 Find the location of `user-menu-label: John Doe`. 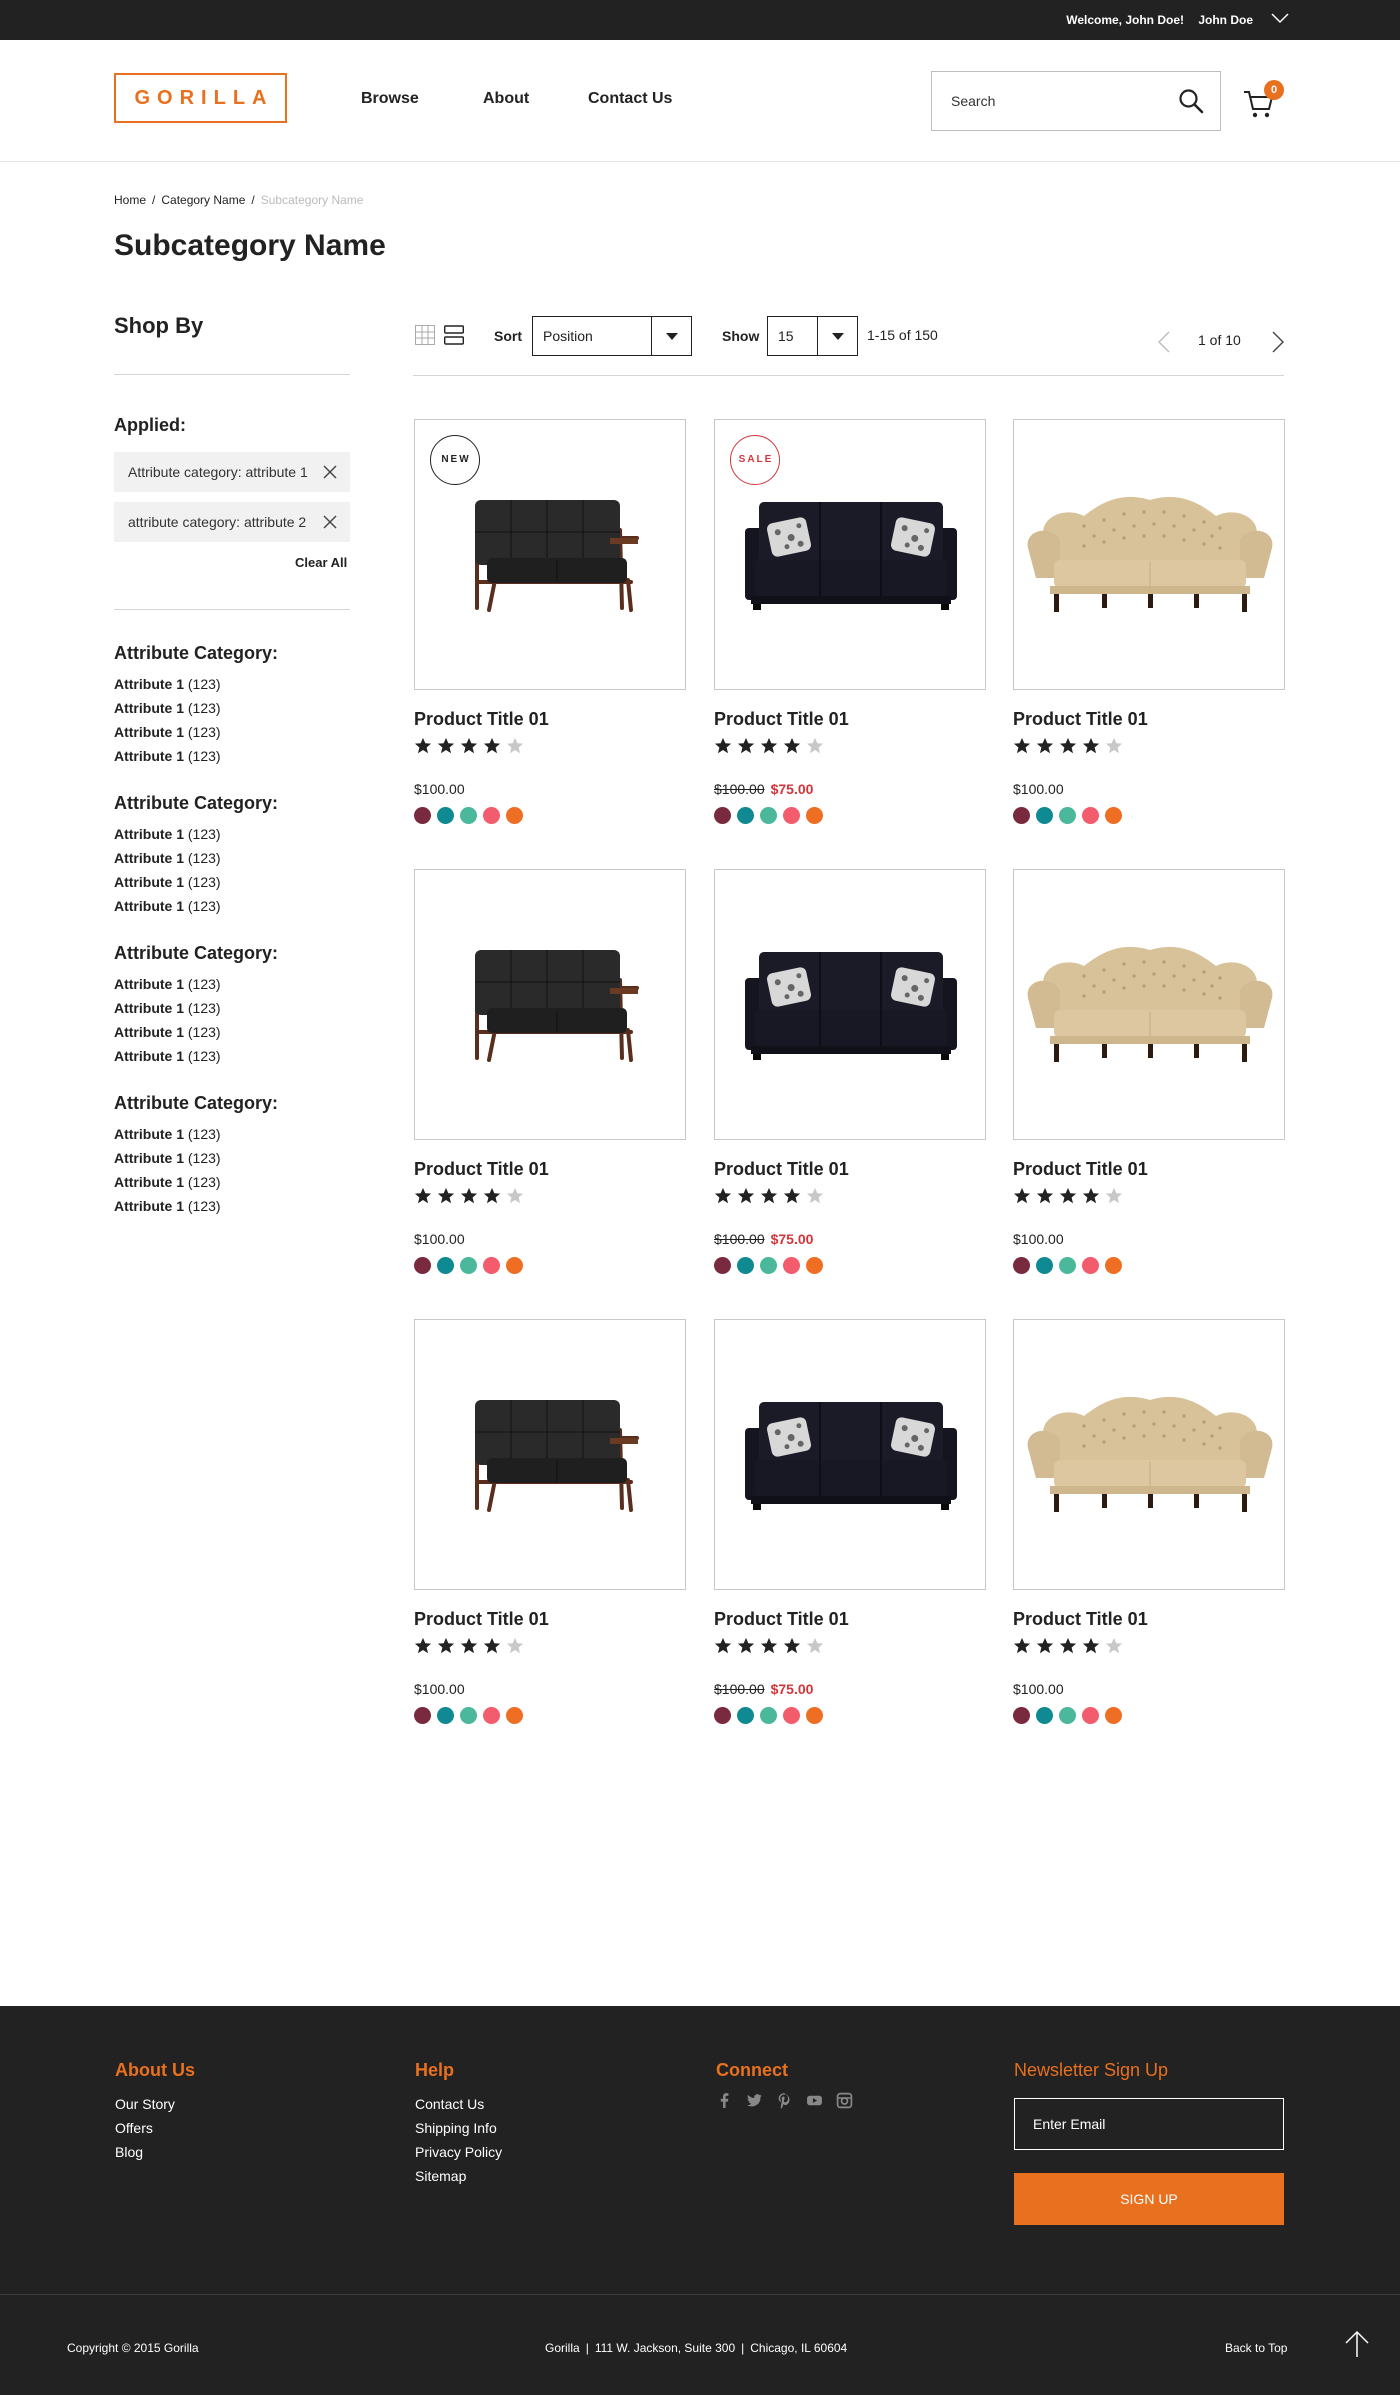

user-menu-label: John Doe is located at coordinates (1225, 20).